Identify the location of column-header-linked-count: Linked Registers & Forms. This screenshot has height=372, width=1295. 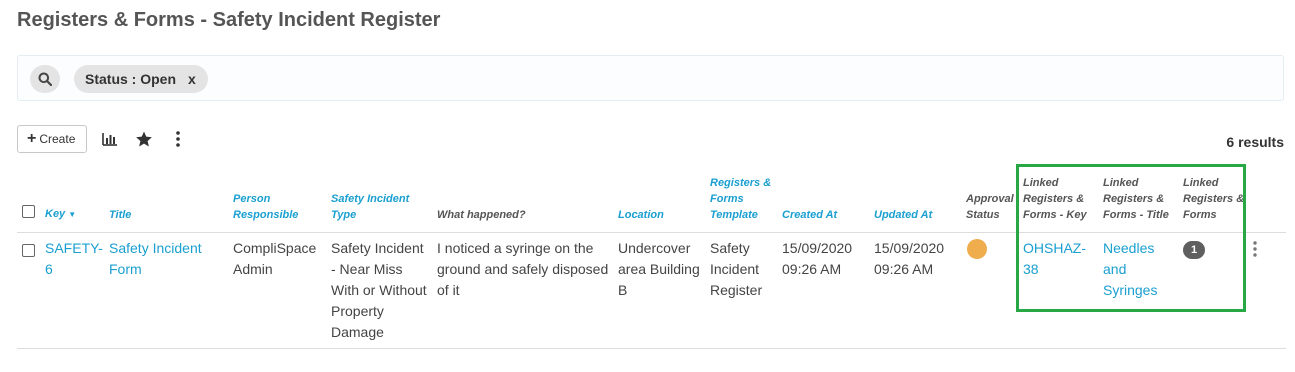
(1214, 198).